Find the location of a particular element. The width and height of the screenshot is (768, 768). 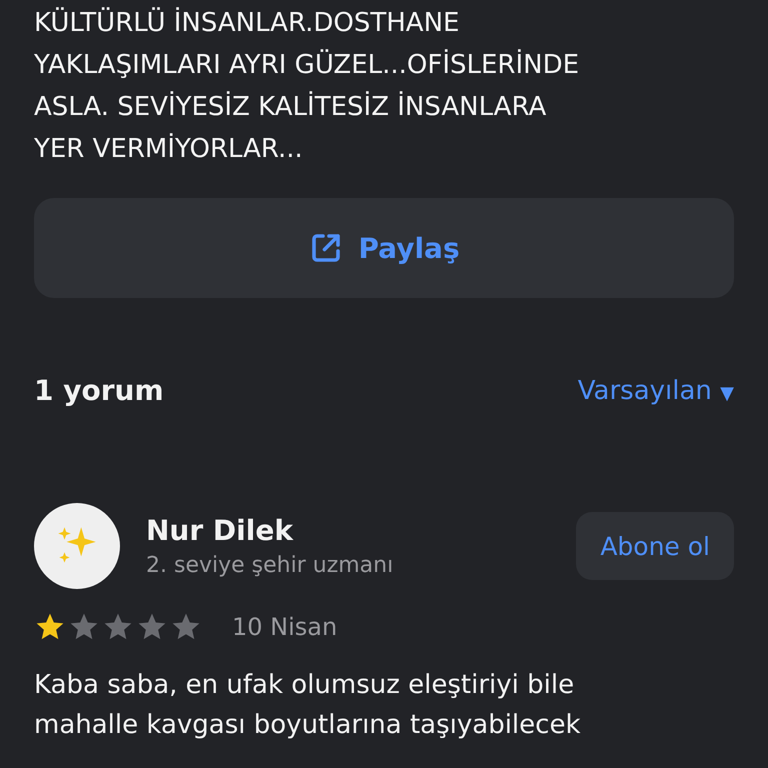

share-button: Paylaş is located at coordinates (384, 248).